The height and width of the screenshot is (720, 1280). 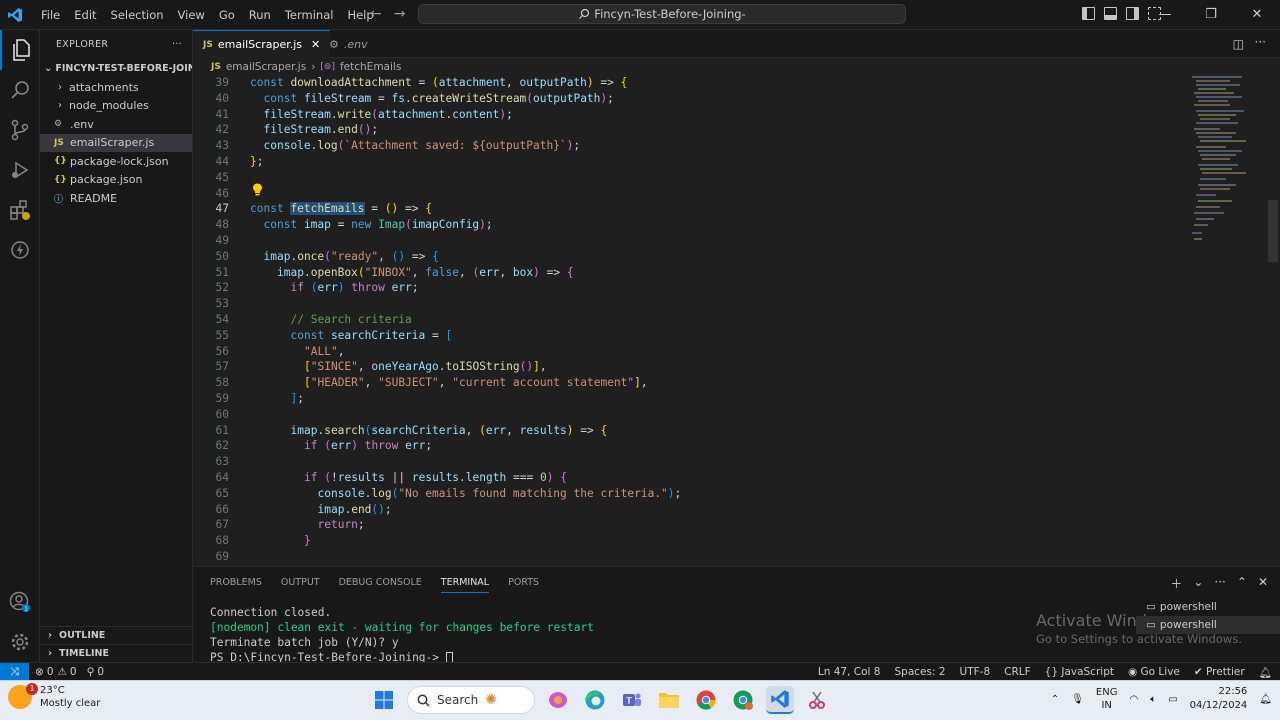 What do you see at coordinates (669, 700) in the screenshot?
I see `file-explorer-icon` at bounding box center [669, 700].